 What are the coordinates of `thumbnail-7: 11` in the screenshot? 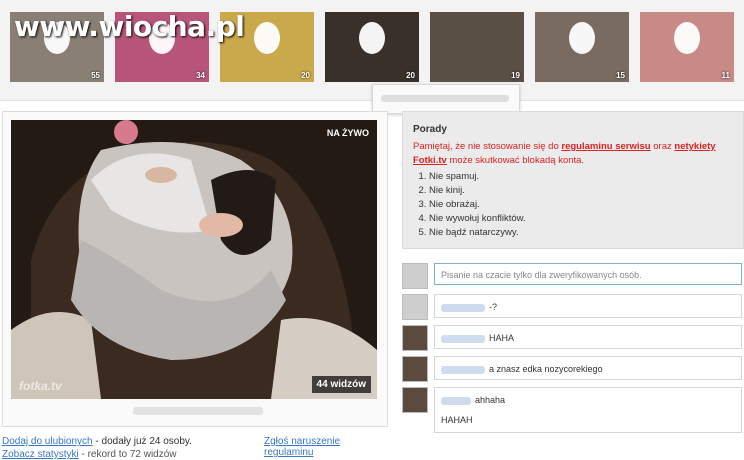 It's located at (687, 47).